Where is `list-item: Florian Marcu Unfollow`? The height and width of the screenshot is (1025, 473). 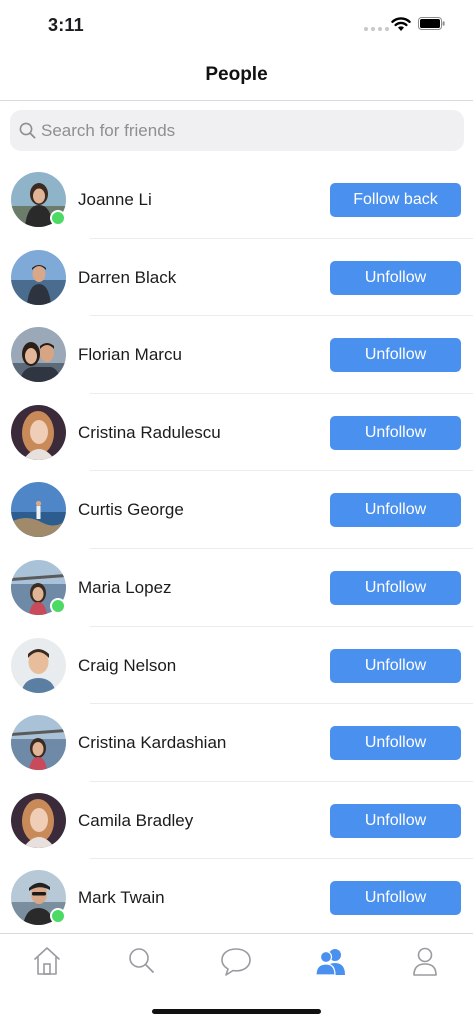
list-item: Florian Marcu Unfollow is located at coordinates (236, 355).